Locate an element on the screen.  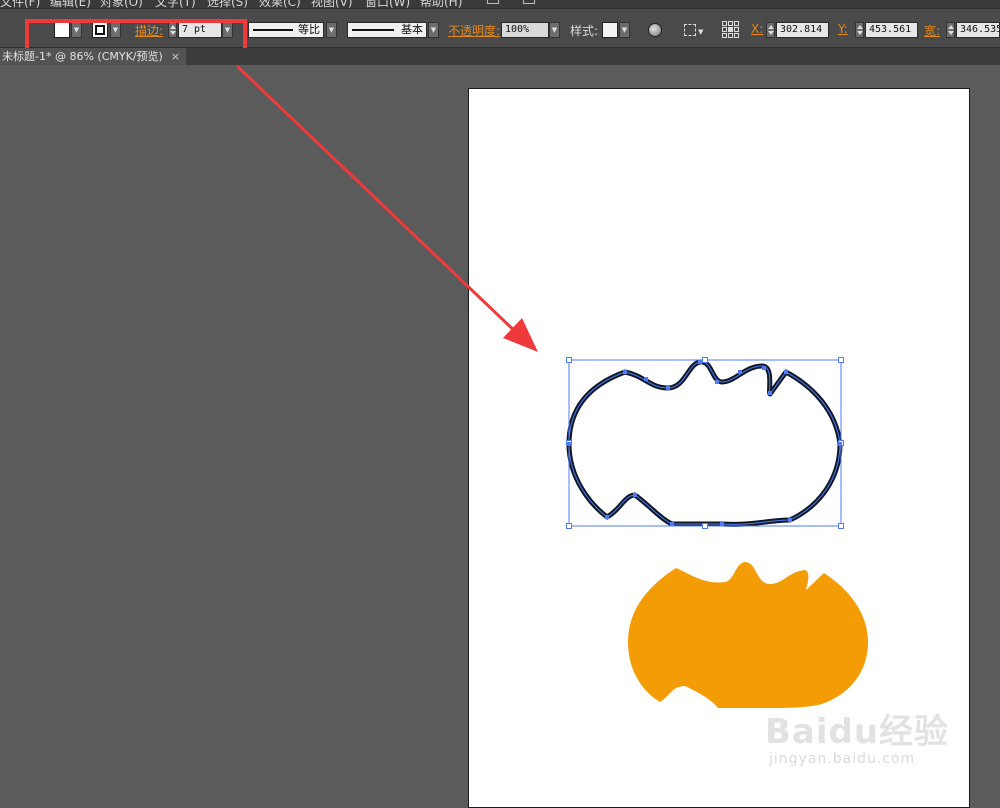
watermark-url: jingyan.baidu.com is located at coordinates (842, 759).